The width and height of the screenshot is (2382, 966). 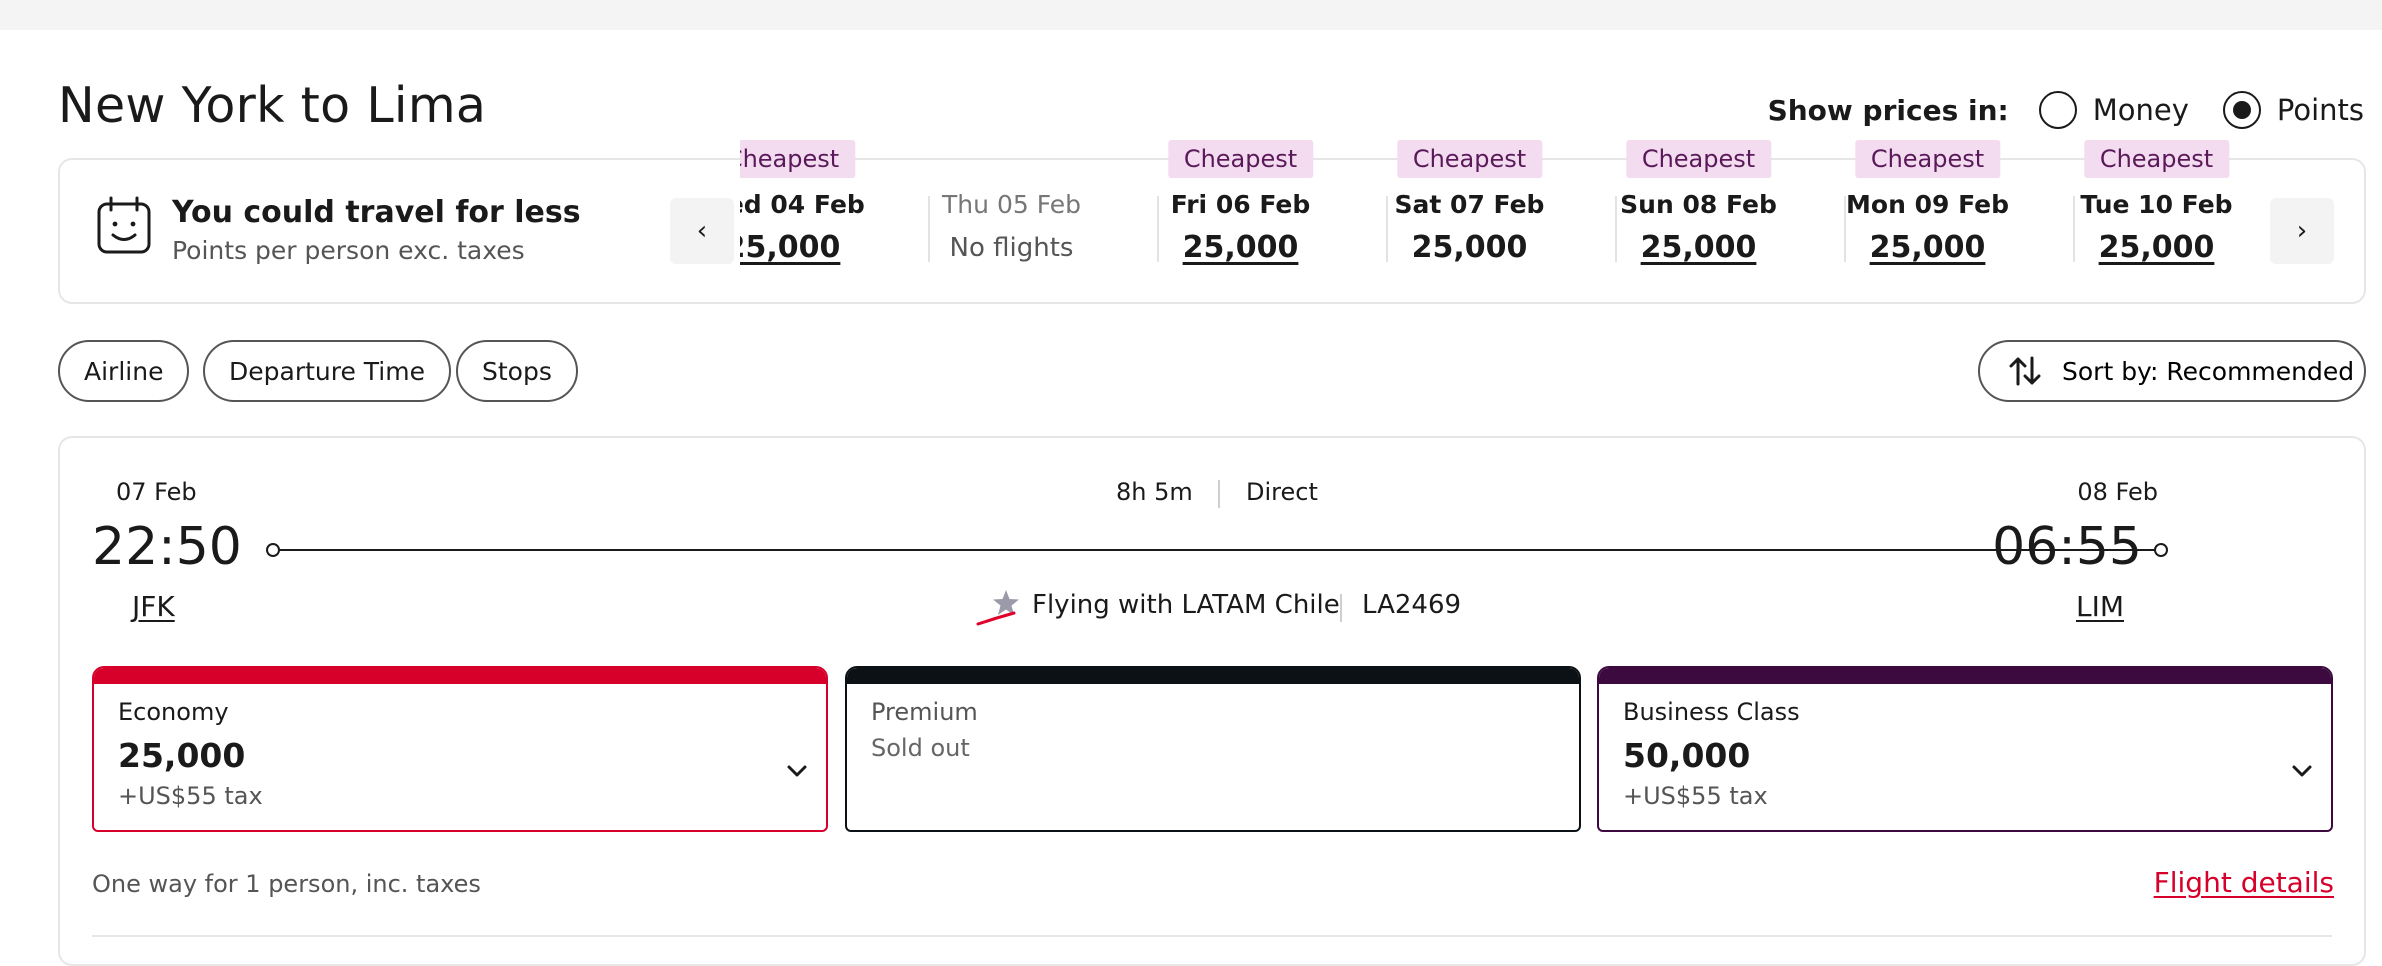 What do you see at coordinates (1217, 550) in the screenshot?
I see `route-line` at bounding box center [1217, 550].